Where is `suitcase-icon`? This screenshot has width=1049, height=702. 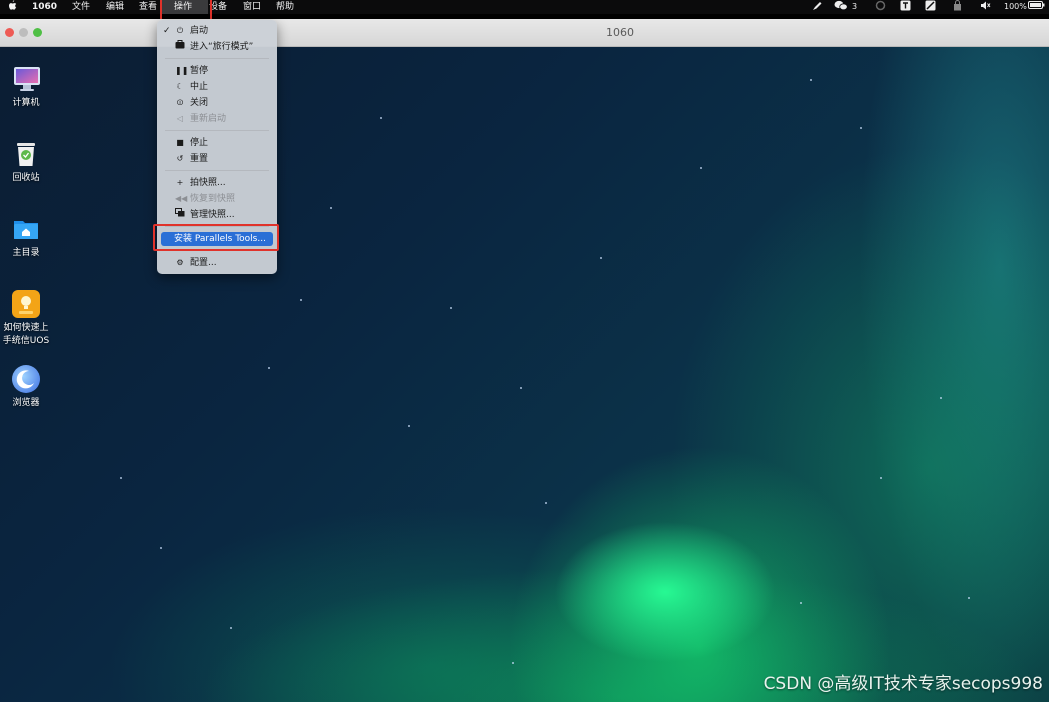 suitcase-icon is located at coordinates (180, 47).